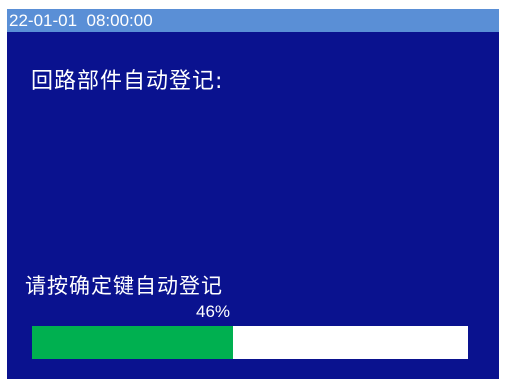 This screenshot has width=507, height=385. What do you see at coordinates (124, 286) in the screenshot?
I see `instruction-text: 请按确定键自动登记` at bounding box center [124, 286].